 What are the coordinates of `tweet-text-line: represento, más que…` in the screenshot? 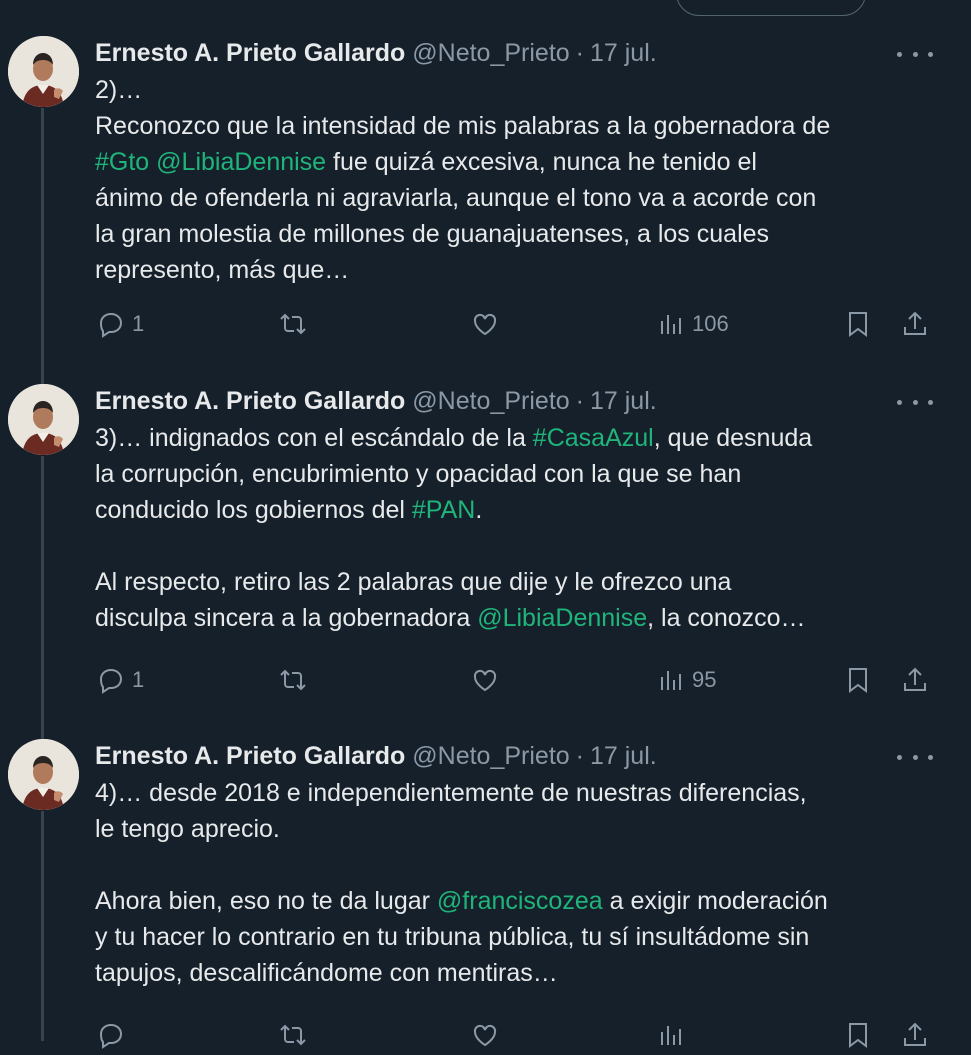 It's located at (525, 270).